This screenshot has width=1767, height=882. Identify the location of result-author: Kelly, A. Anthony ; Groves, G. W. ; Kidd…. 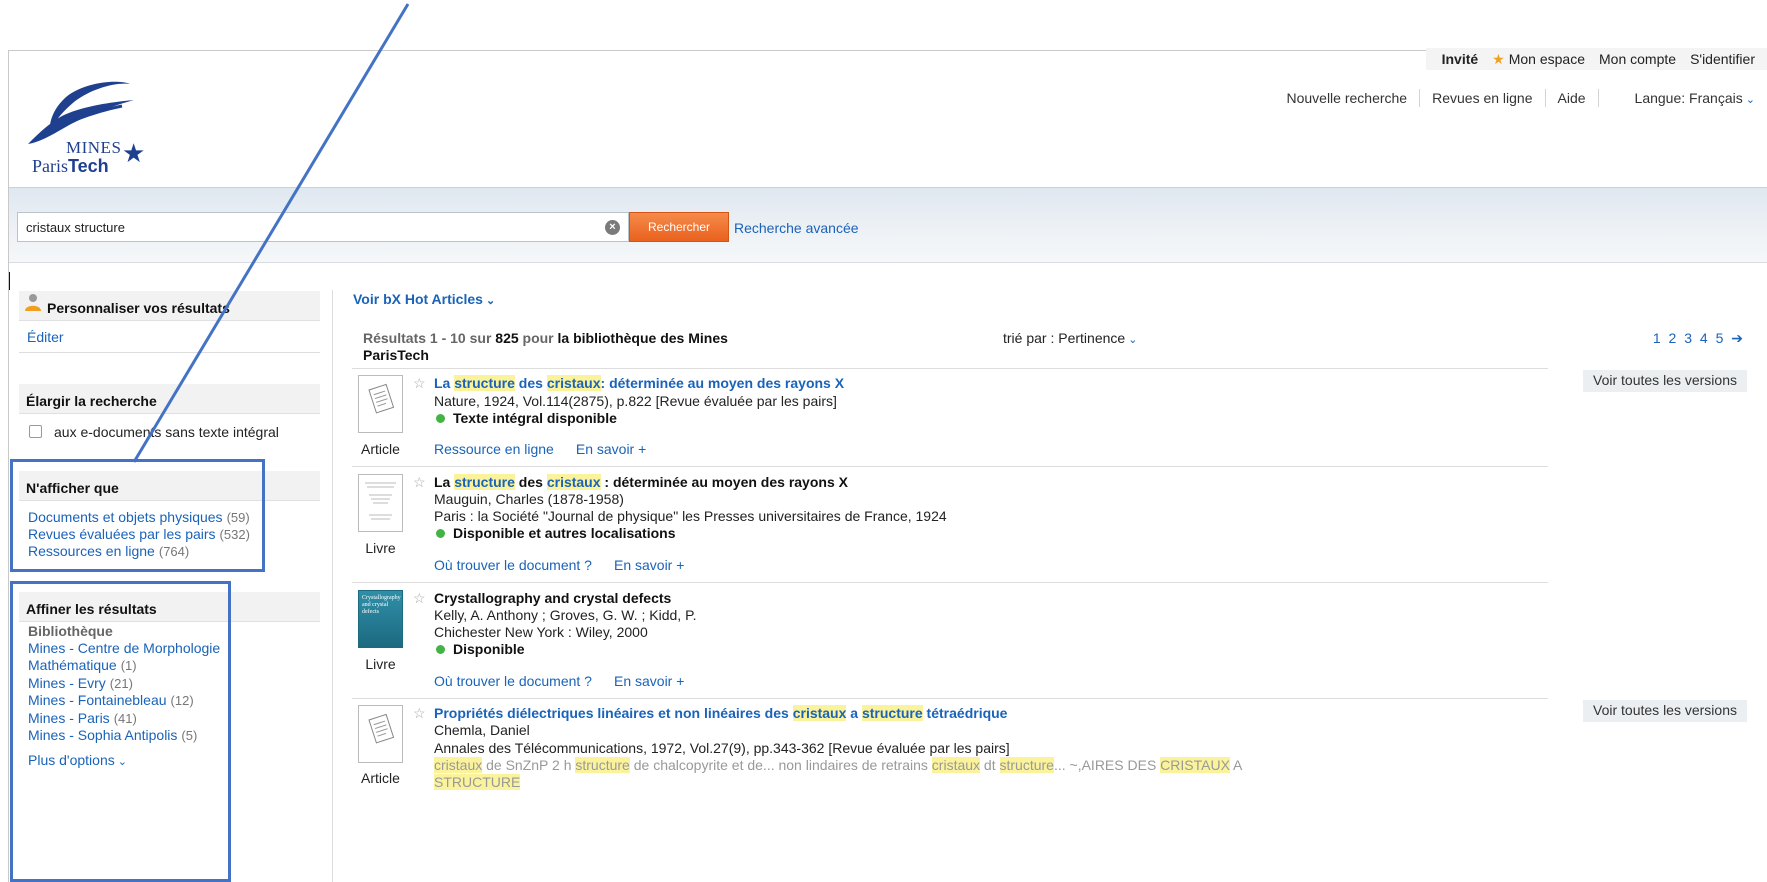
(565, 615).